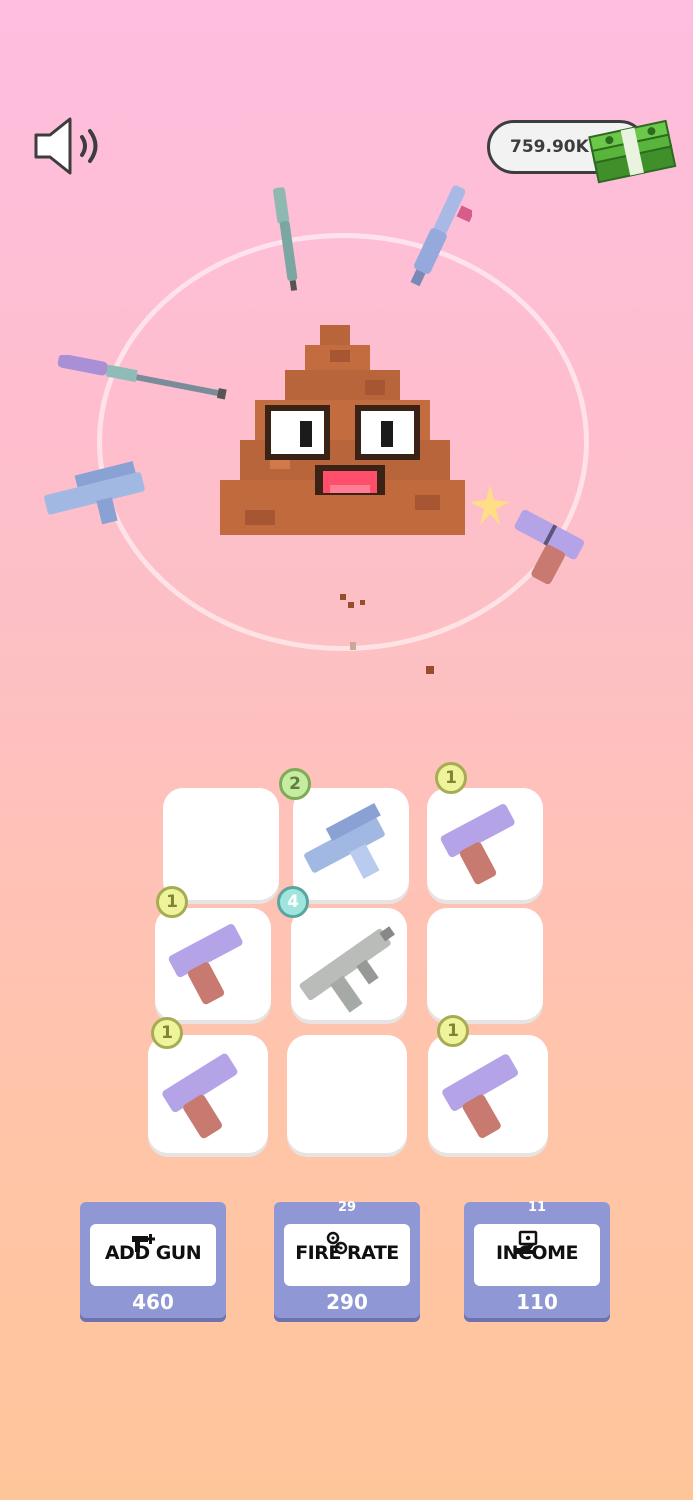 The image size is (693, 1500). I want to click on grid-slot-uzi, so click(351, 844).